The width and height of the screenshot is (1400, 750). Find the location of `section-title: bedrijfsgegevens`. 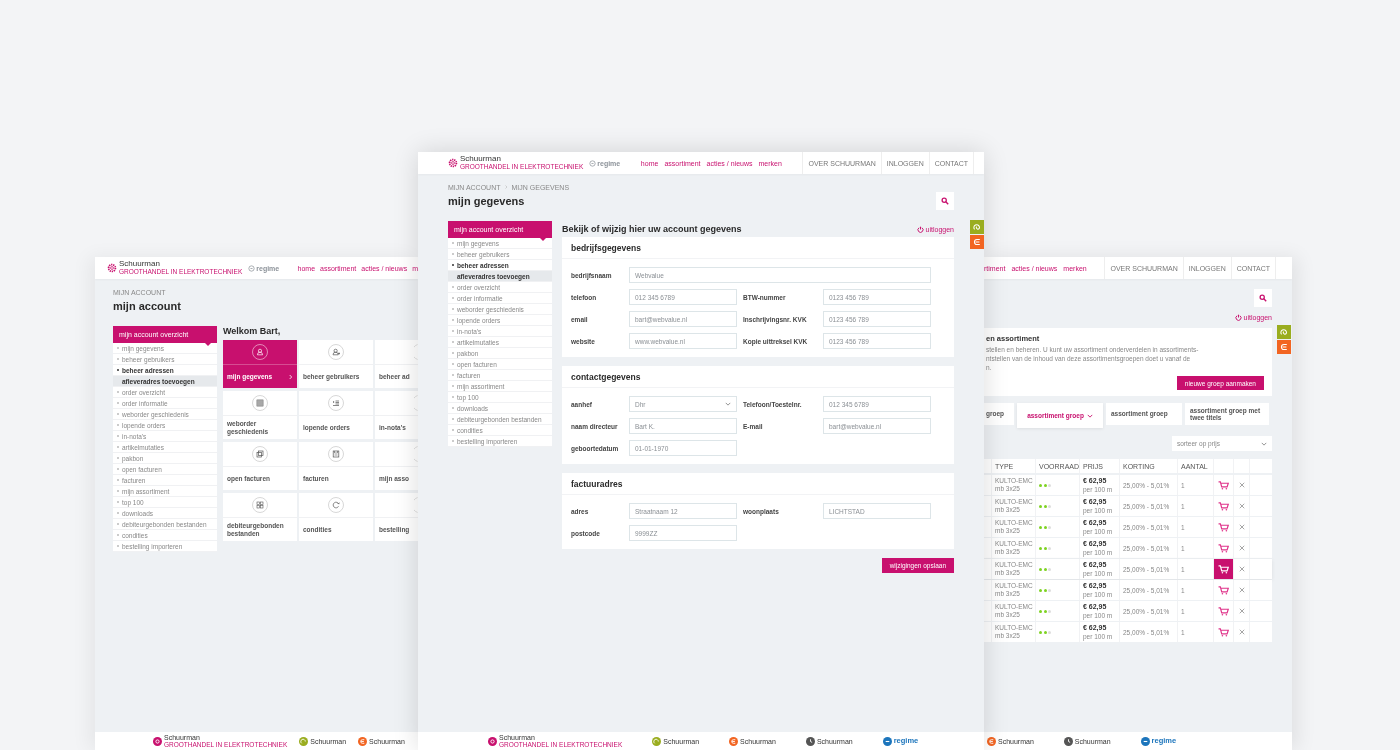

section-title: bedrijfsgegevens is located at coordinates (758, 248).